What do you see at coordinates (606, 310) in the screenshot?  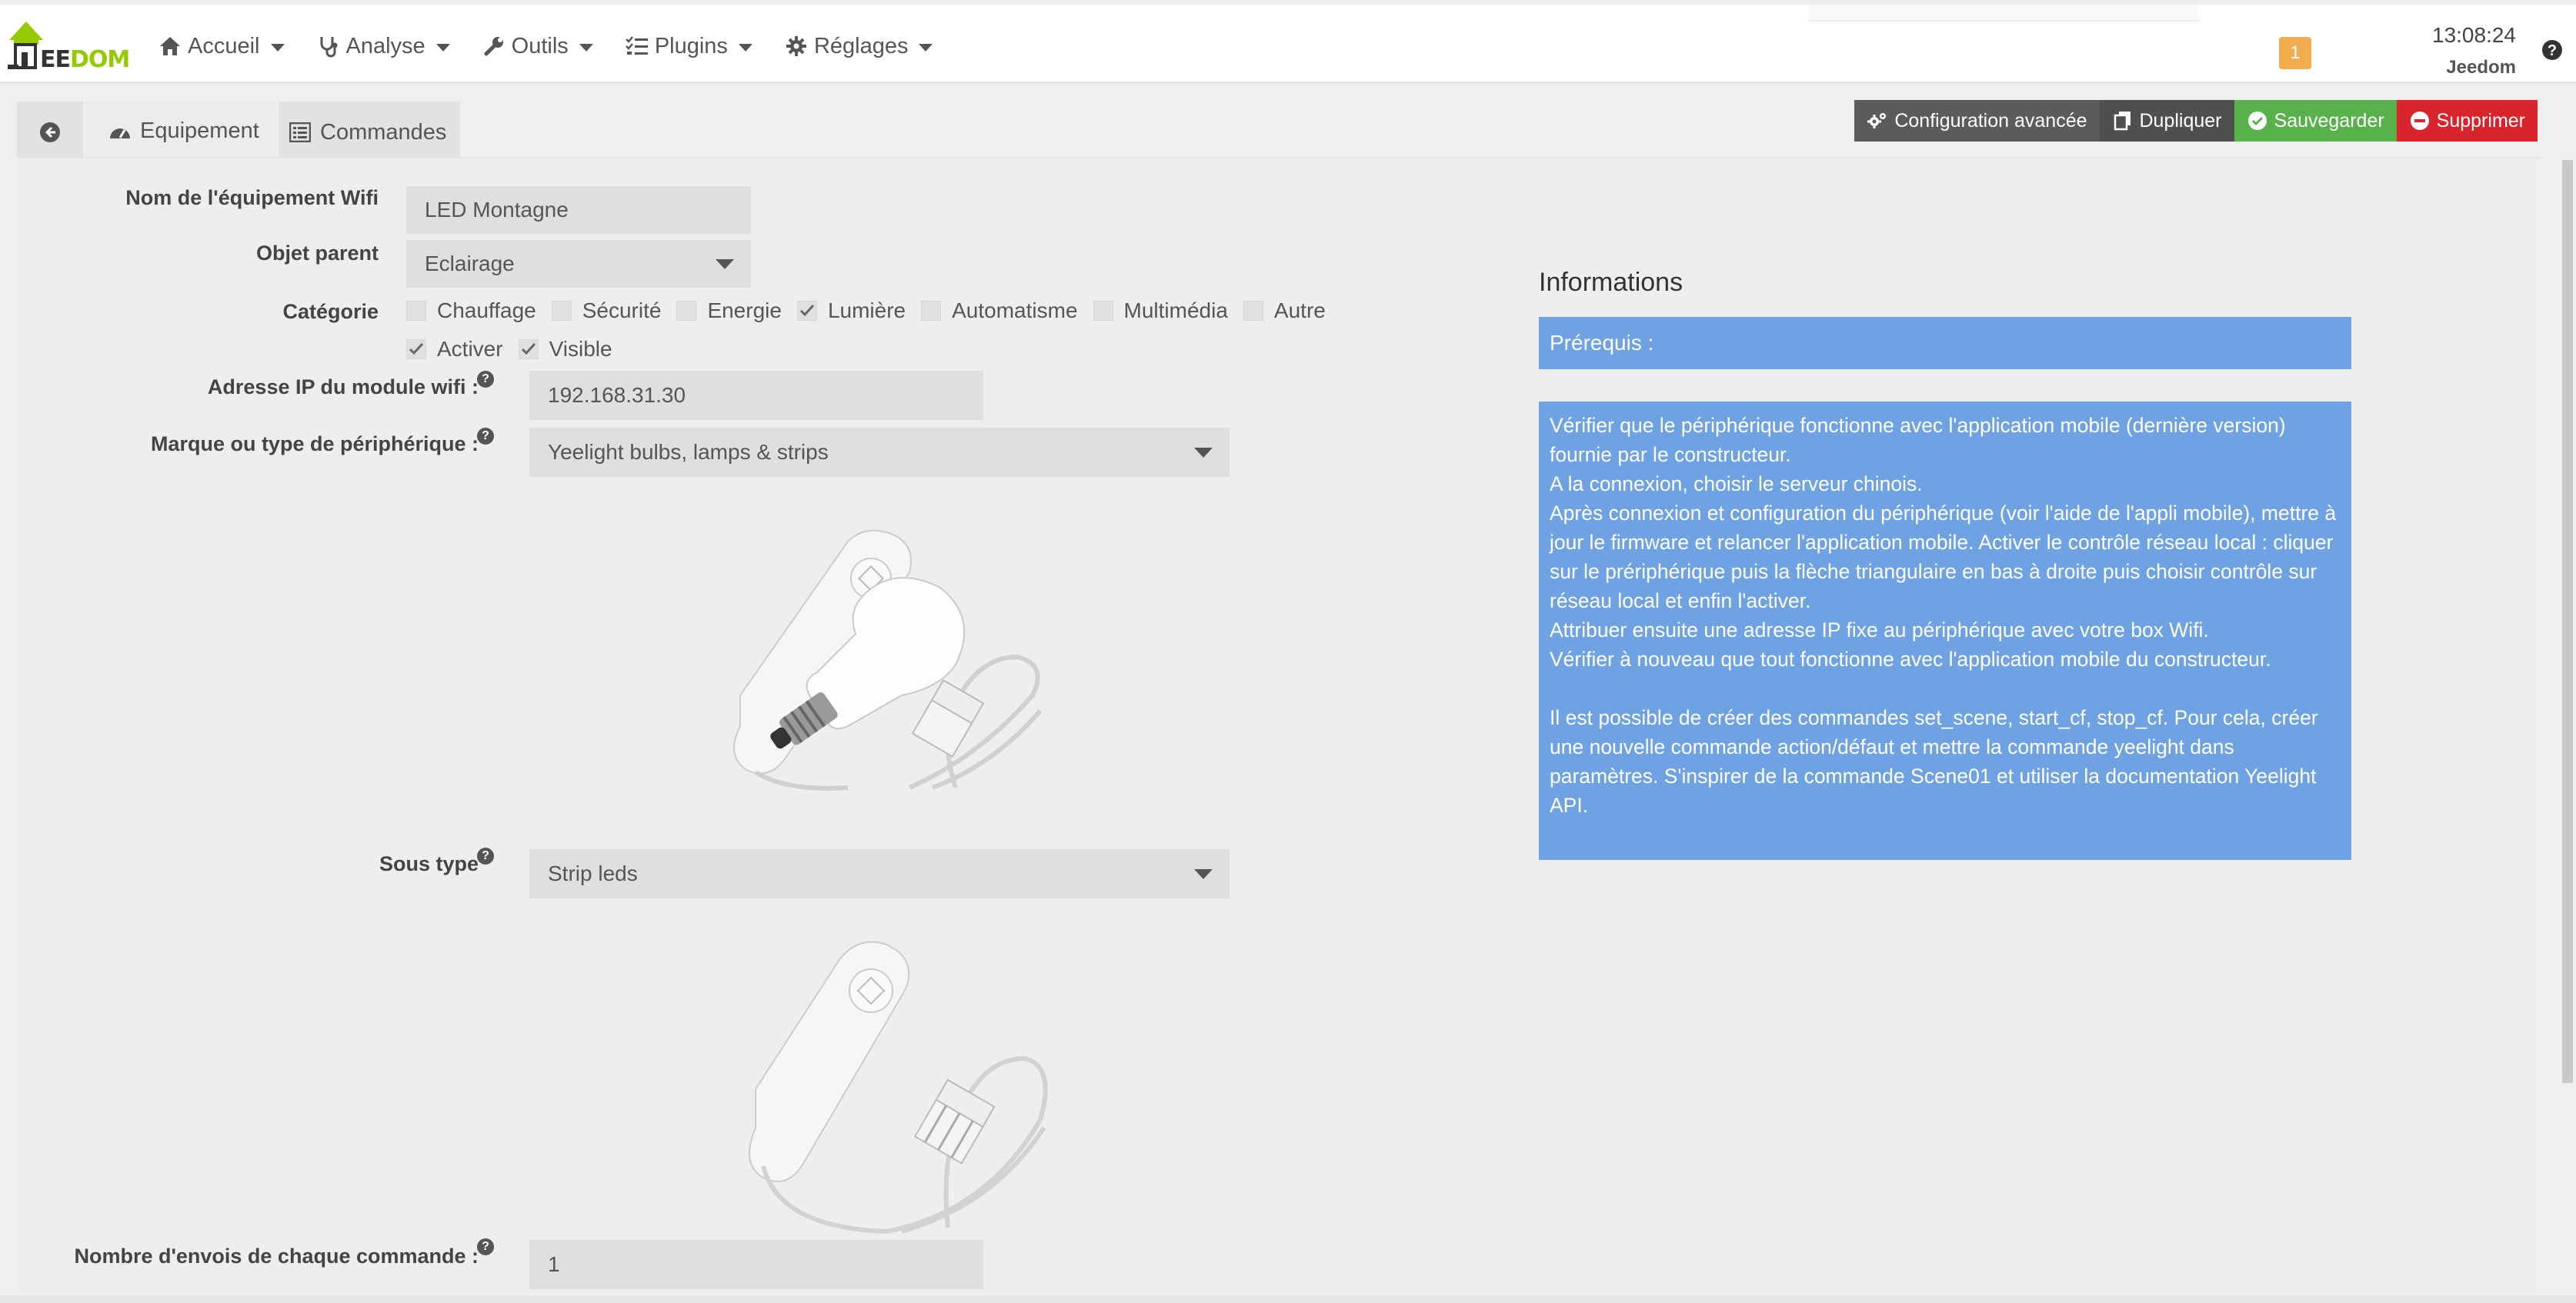 I see `category-securite: Sécurité` at bounding box center [606, 310].